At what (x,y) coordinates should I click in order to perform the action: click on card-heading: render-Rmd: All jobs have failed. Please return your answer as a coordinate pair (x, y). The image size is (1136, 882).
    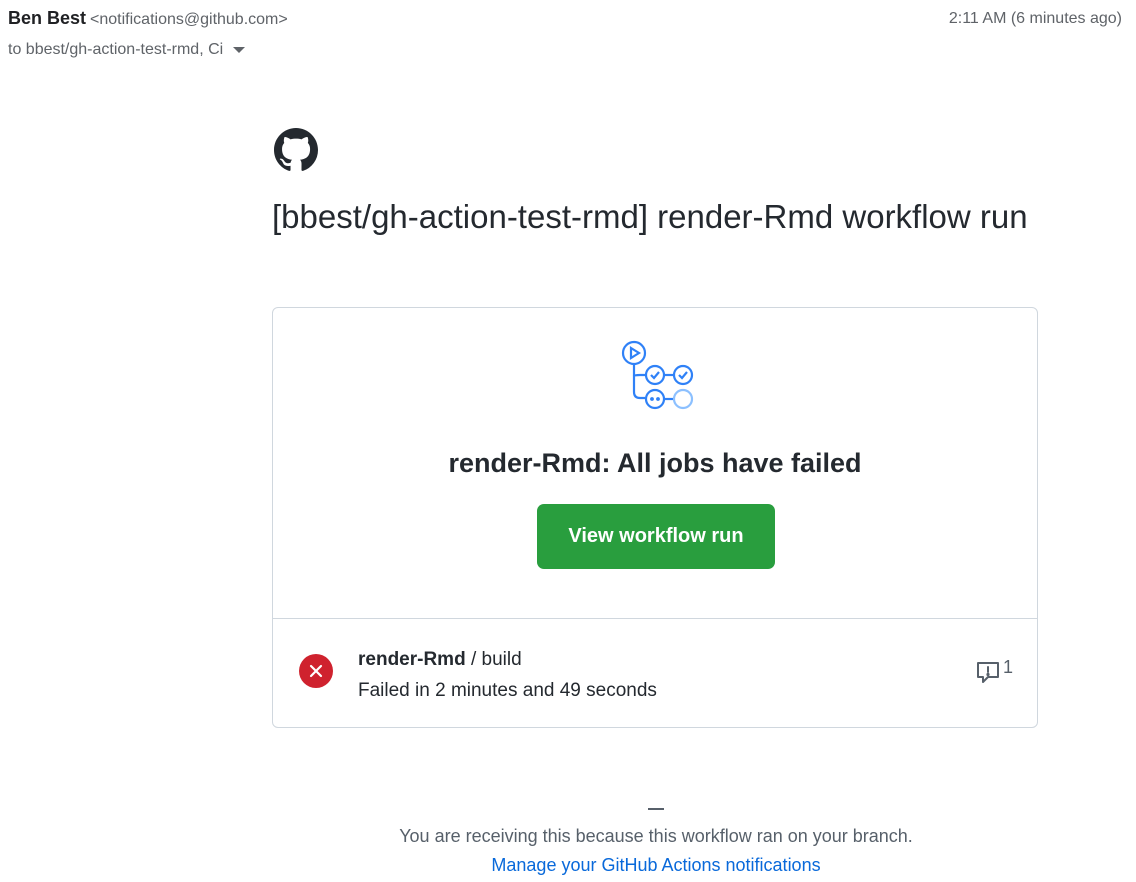
    Looking at the image, I should click on (655, 463).